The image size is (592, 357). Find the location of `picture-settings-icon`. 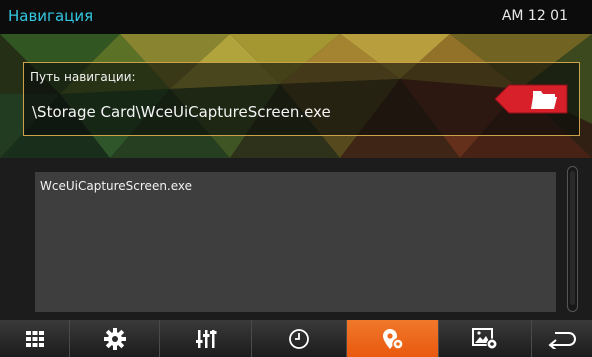

picture-settings-icon is located at coordinates (485, 338).